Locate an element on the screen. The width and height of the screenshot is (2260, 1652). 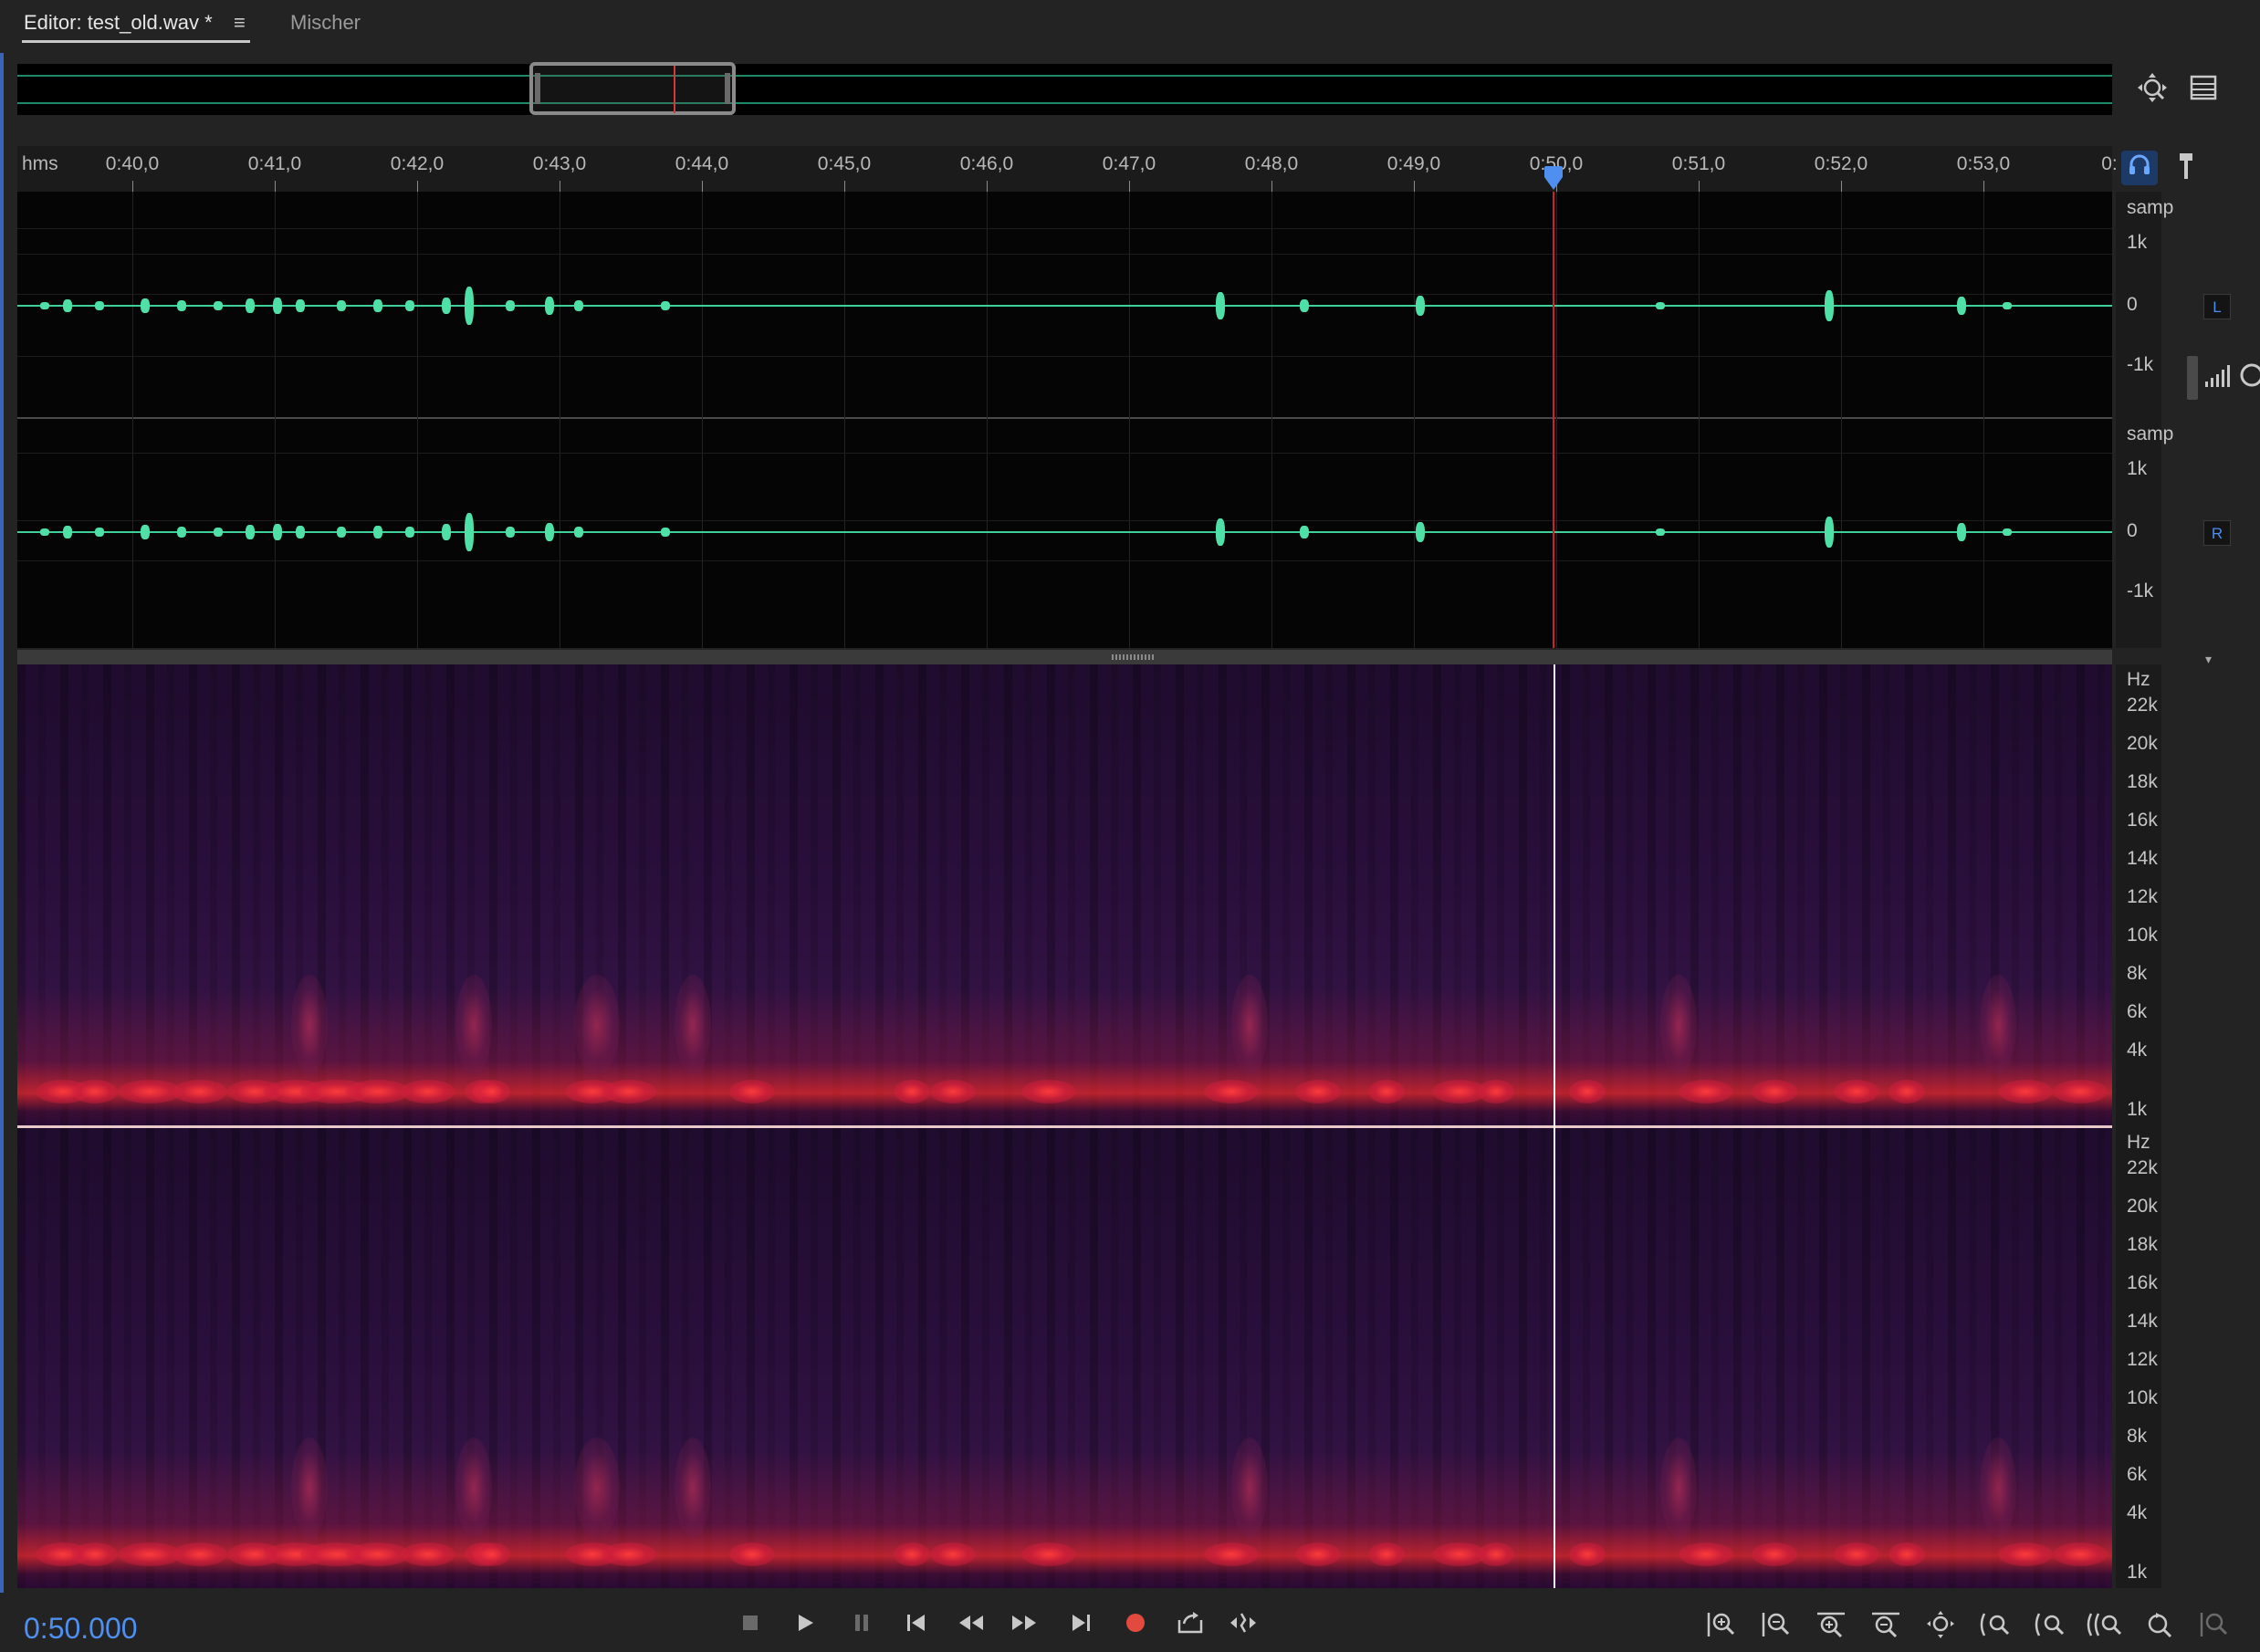
channel-left-button: L is located at coordinates (2217, 307).